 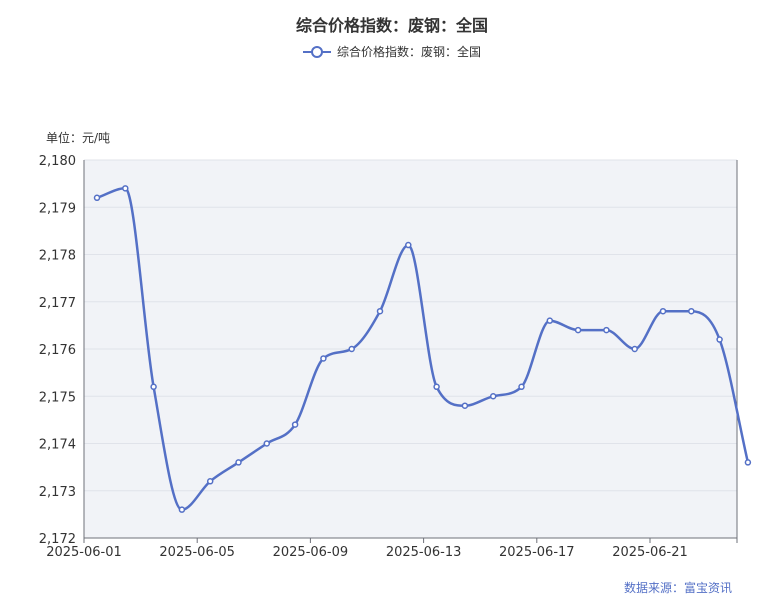 What do you see at coordinates (678, 587) in the screenshot?
I see `data-source: 数据来源：富宝资讯` at bounding box center [678, 587].